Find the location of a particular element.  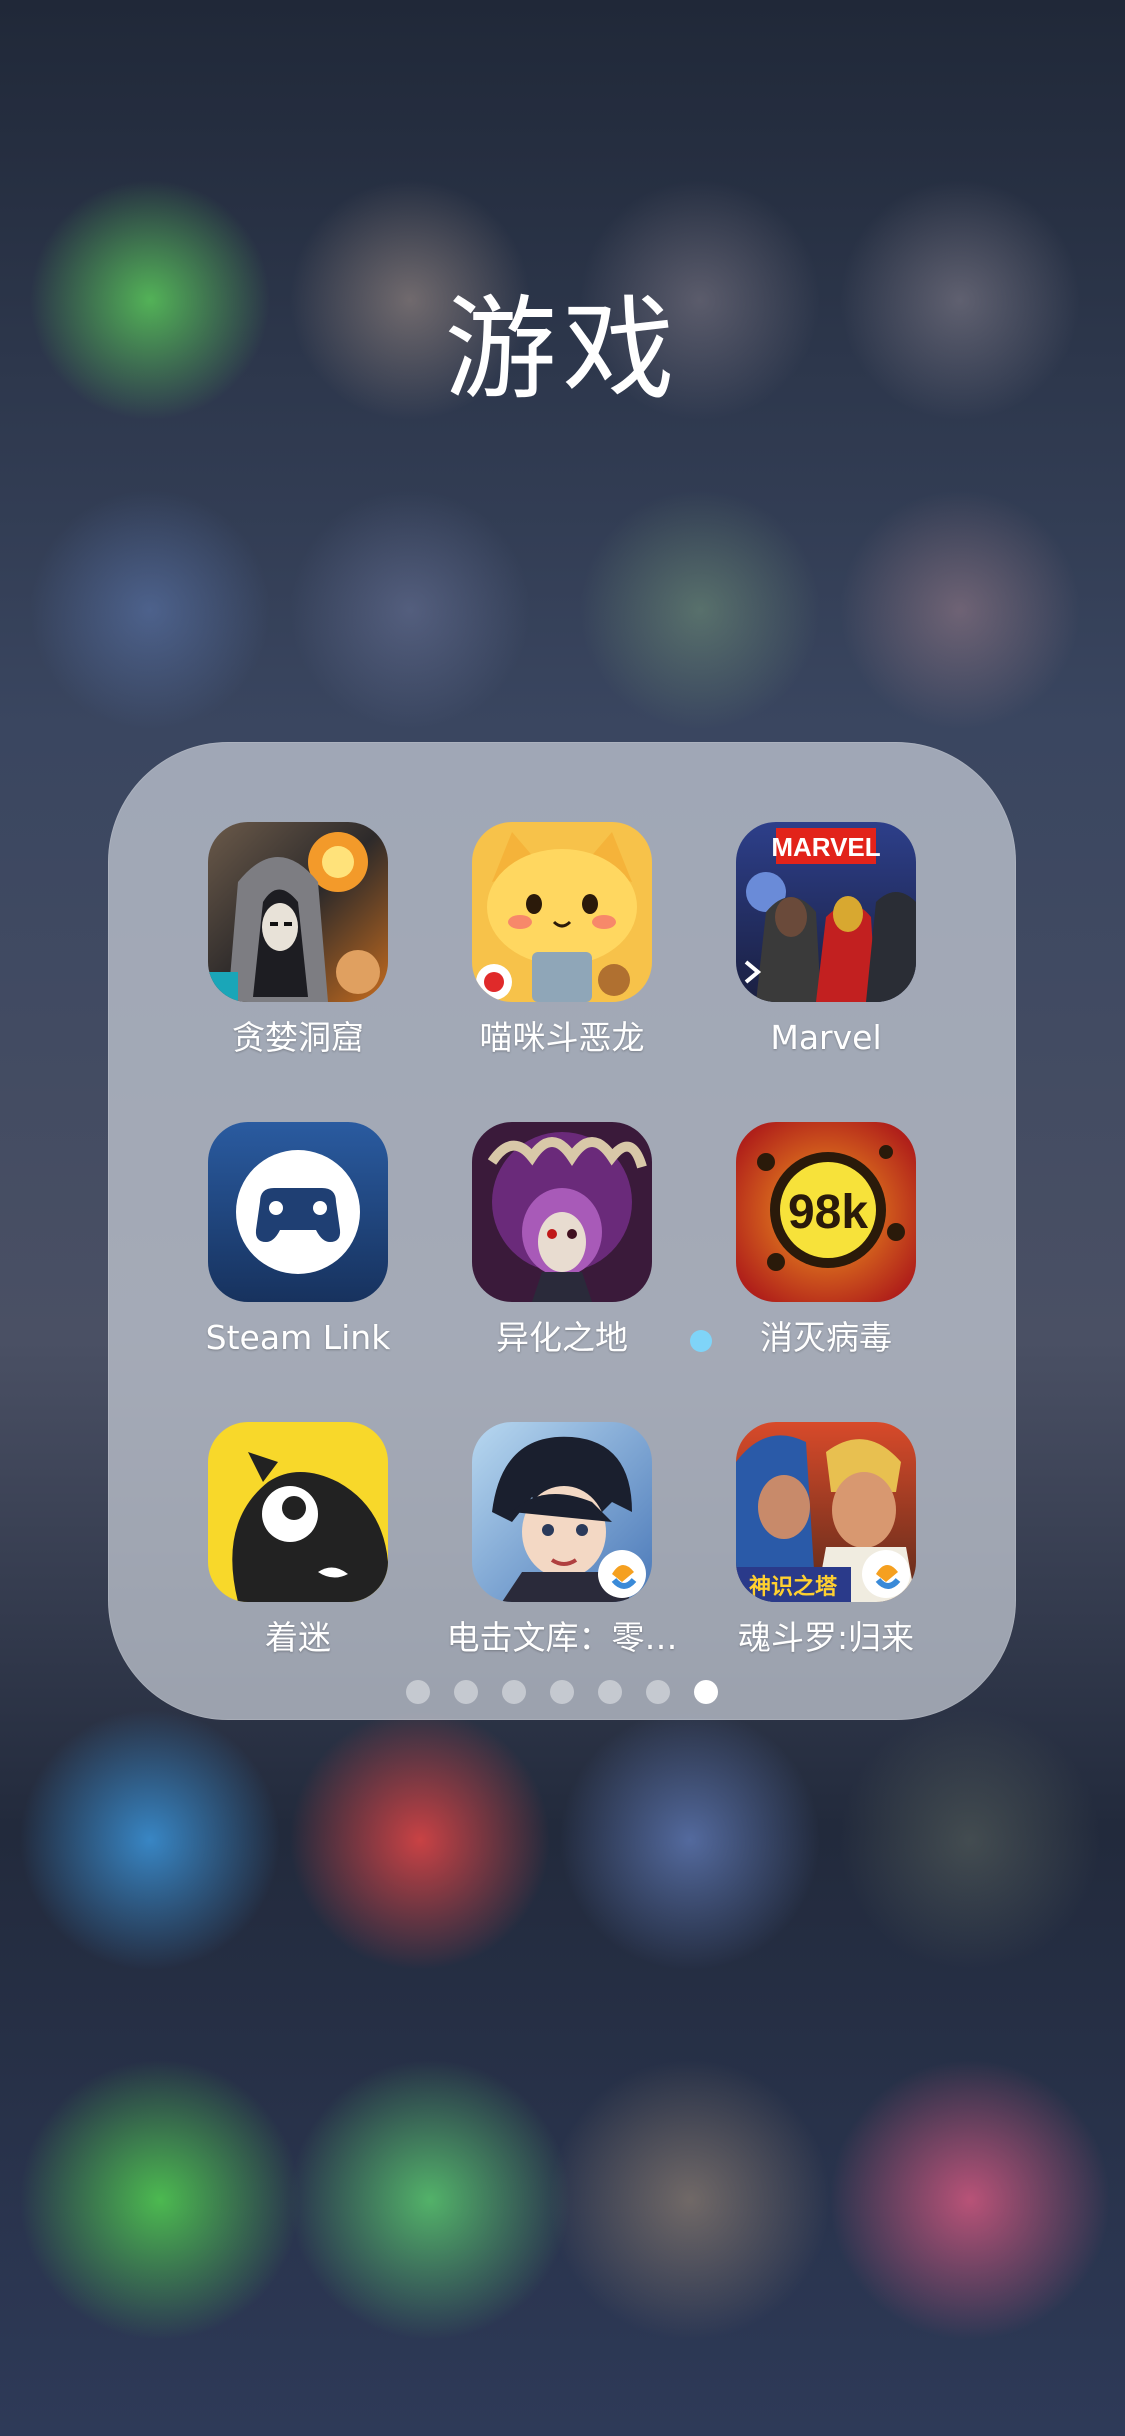

app-yihua-zhidi: 异化之地 is located at coordinates (562, 1252).